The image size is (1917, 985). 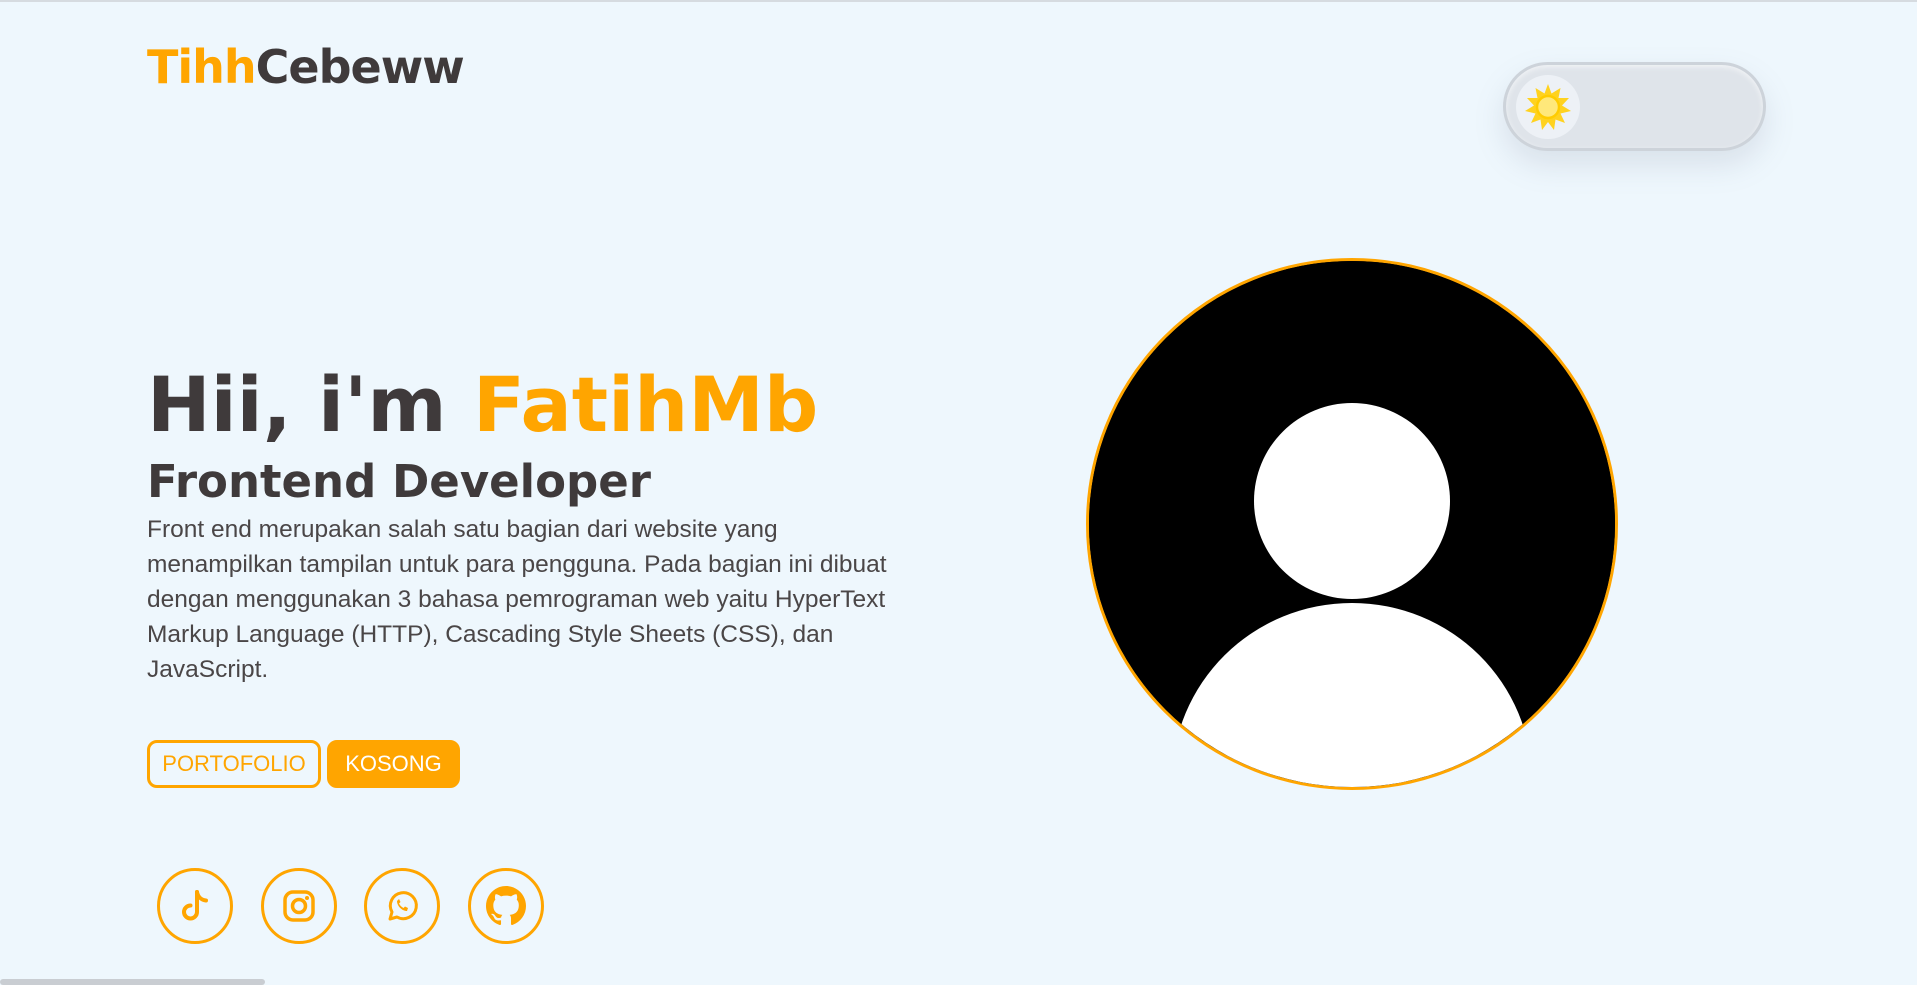 I want to click on logo-accent-text: Tihh, so click(x=202, y=67).